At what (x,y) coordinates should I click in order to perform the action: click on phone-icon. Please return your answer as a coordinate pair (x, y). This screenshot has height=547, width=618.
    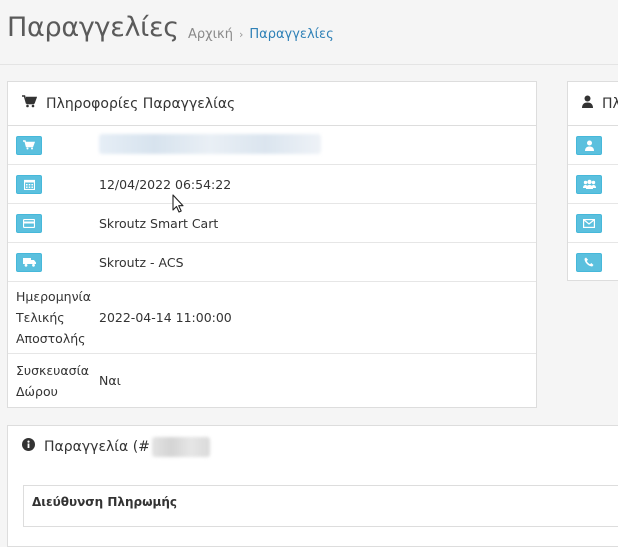
    Looking at the image, I should click on (589, 262).